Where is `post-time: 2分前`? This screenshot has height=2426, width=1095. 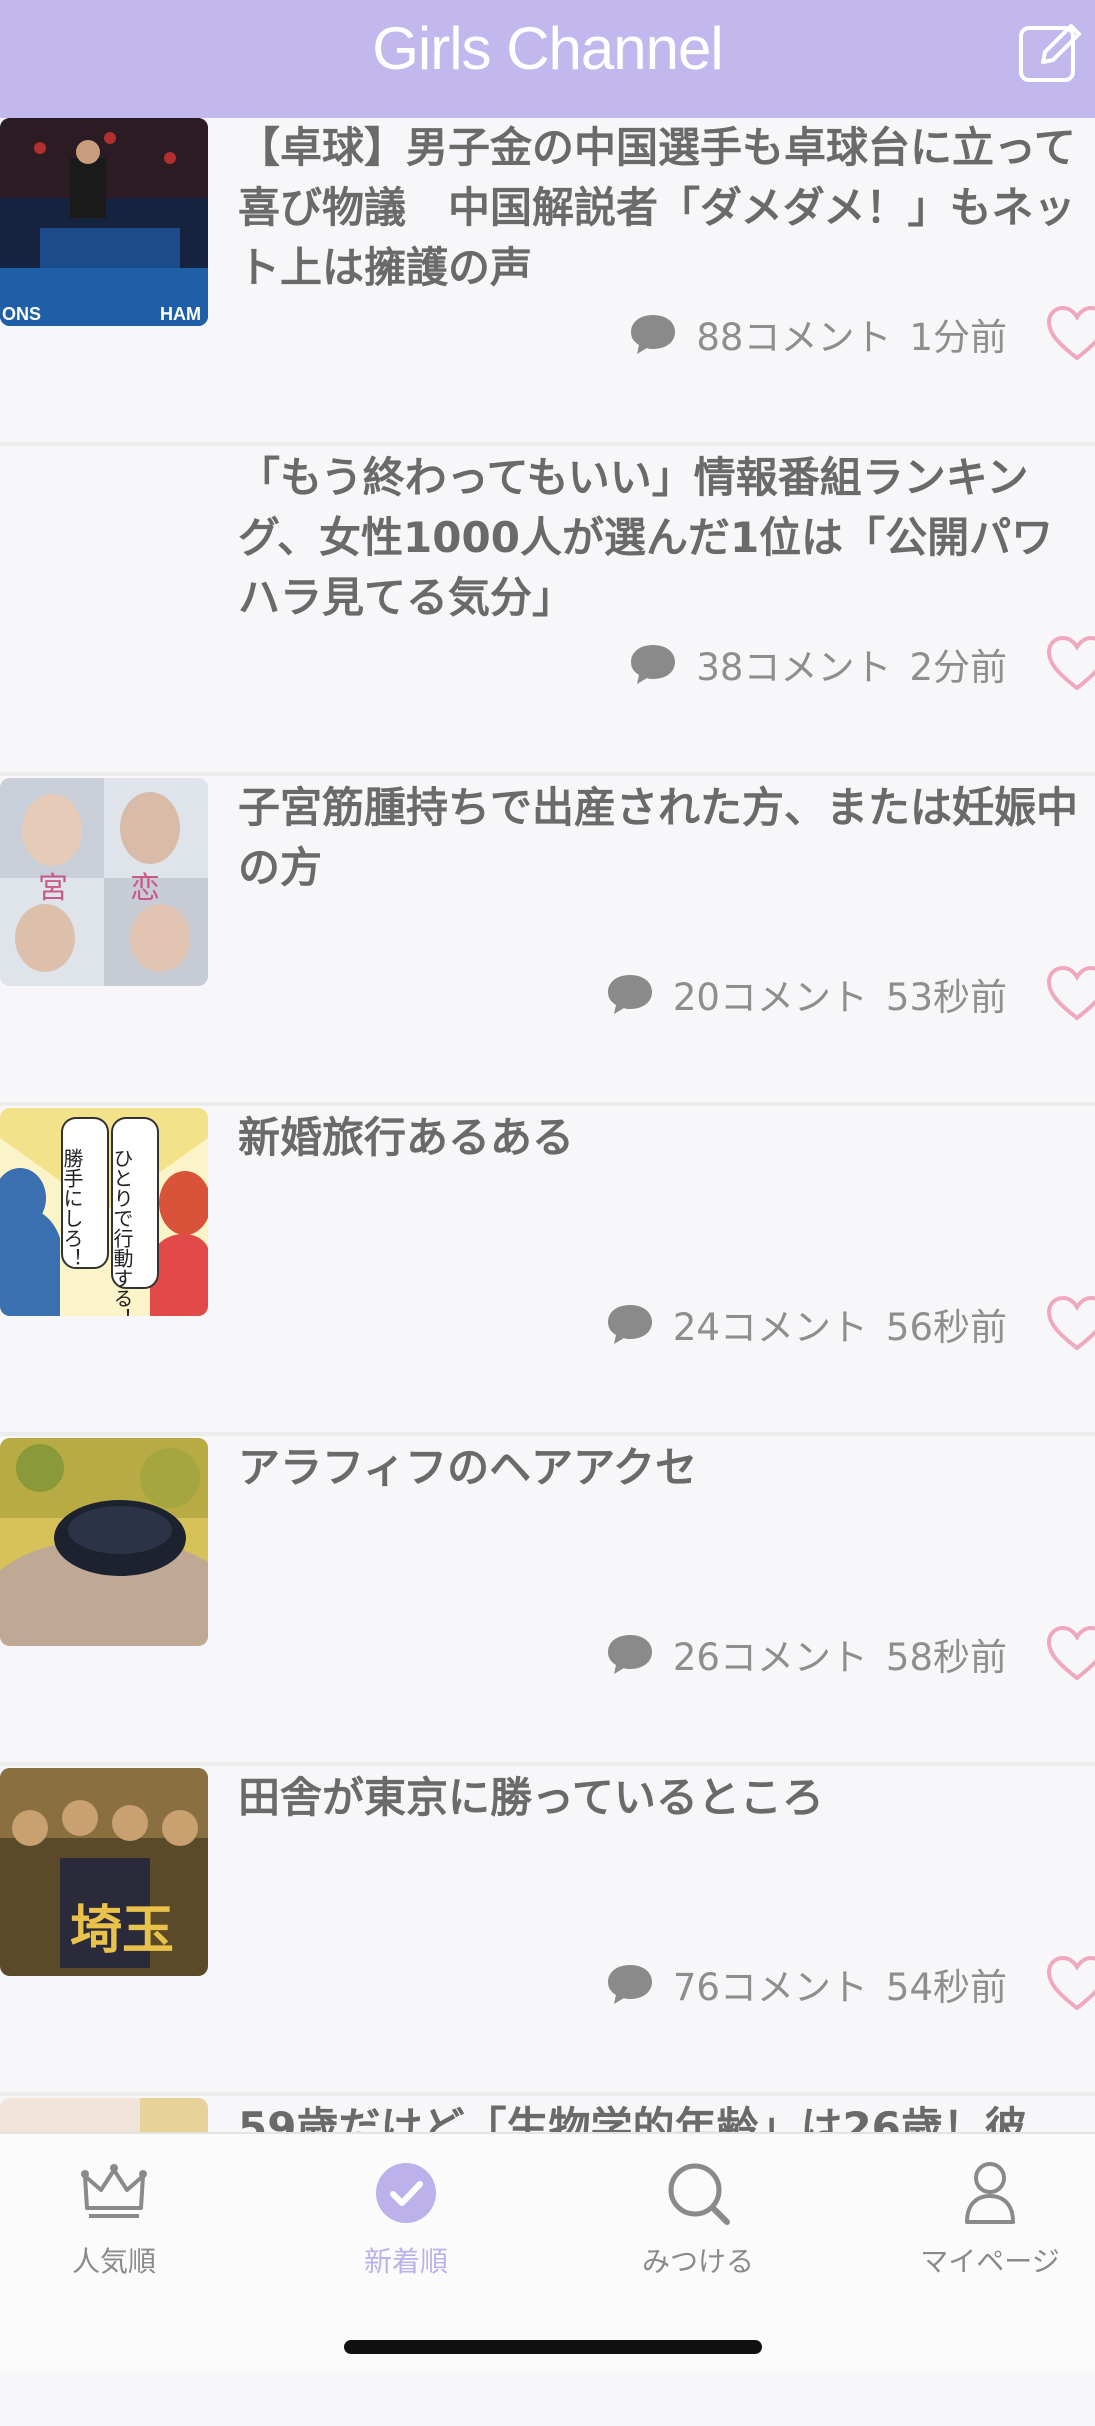 post-time: 2分前 is located at coordinates (958, 667).